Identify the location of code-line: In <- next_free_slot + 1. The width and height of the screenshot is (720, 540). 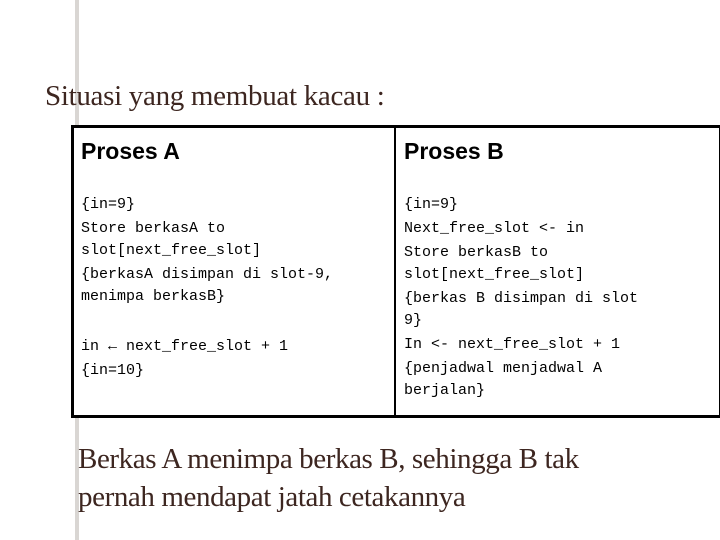
(512, 344).